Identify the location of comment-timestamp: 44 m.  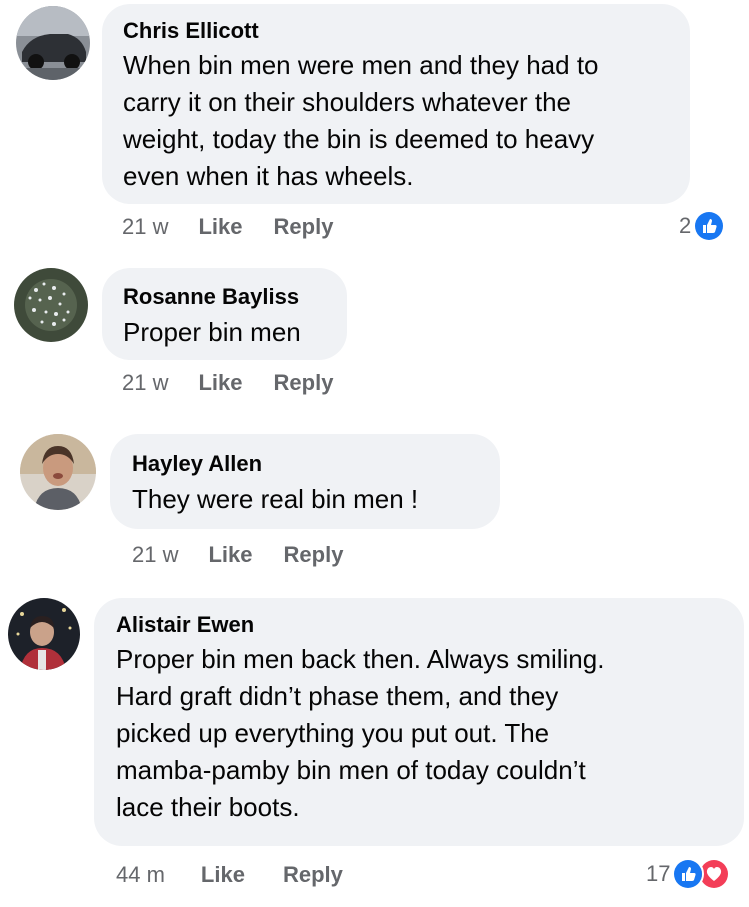
(140, 875).